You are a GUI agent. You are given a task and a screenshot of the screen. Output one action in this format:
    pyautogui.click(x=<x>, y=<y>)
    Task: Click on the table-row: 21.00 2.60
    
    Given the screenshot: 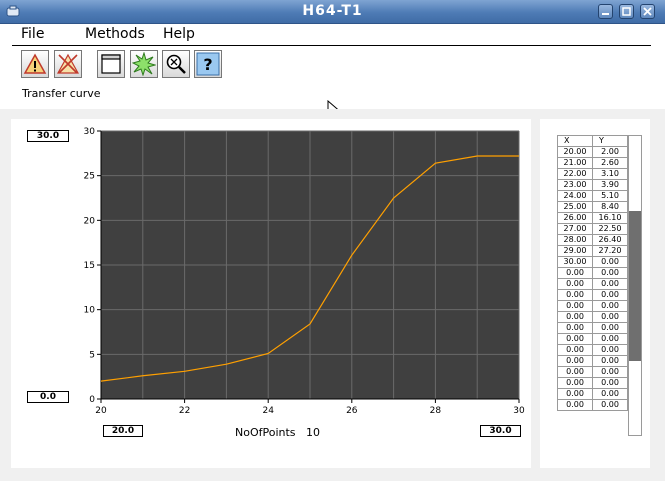 What is the action you would take?
    pyautogui.click(x=592, y=163)
    